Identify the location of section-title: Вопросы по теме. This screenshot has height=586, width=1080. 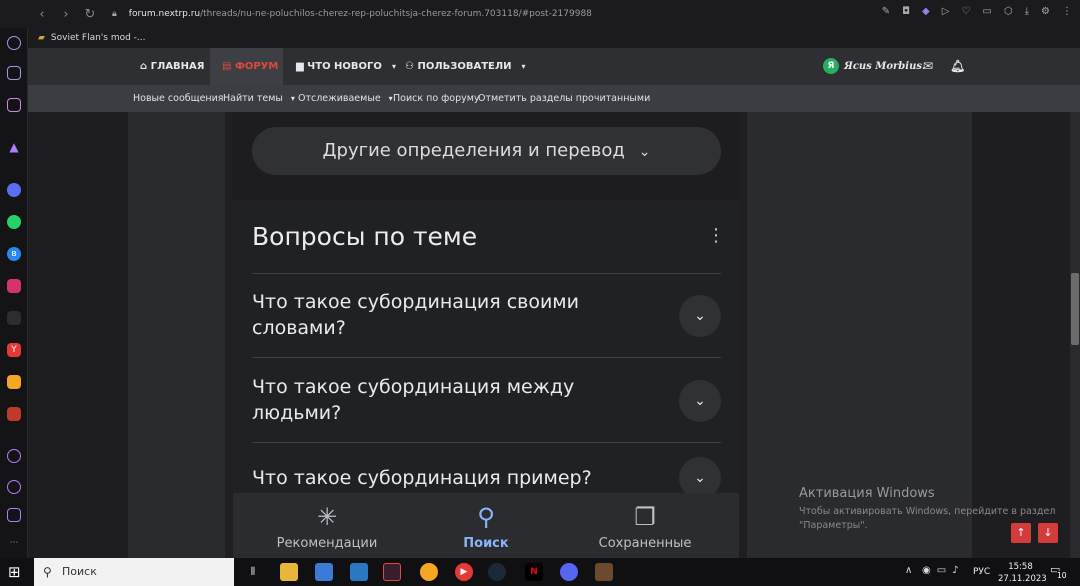
(365, 236).